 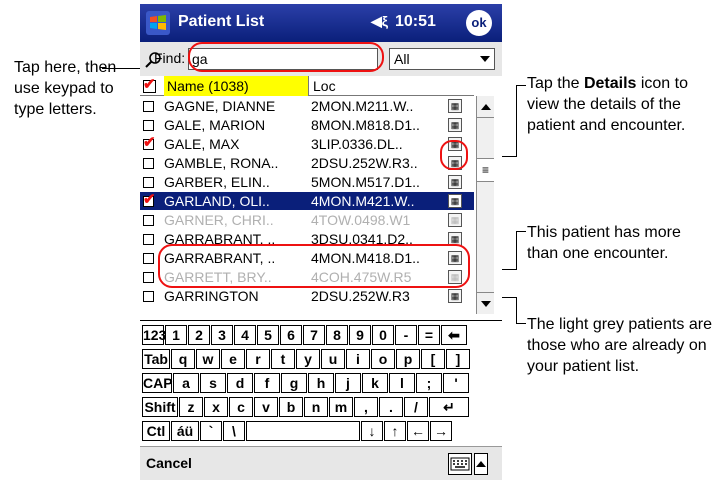 I want to click on sip-menu-button, so click(x=481, y=464).